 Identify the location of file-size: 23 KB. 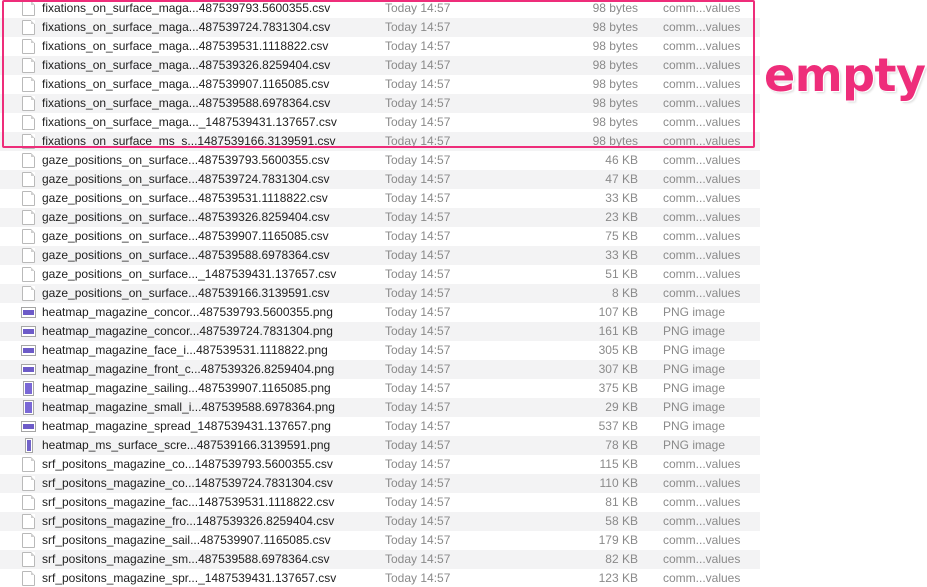
(621, 217).